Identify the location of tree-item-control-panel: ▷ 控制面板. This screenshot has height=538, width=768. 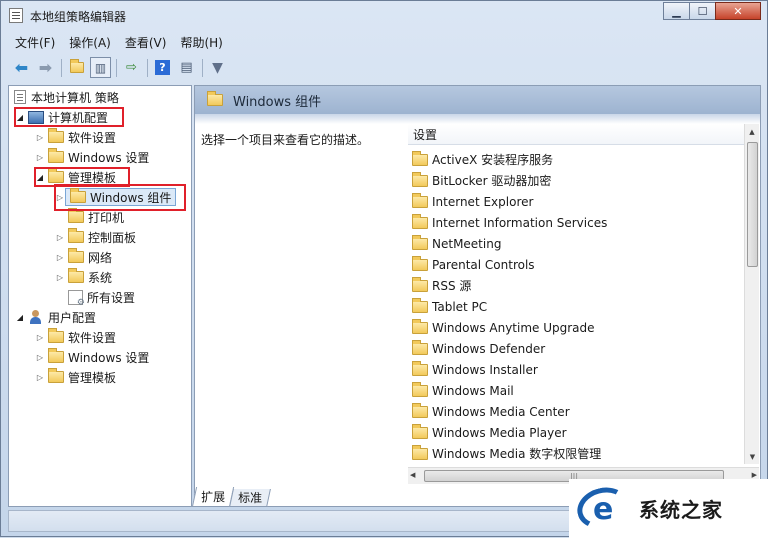
(95, 237).